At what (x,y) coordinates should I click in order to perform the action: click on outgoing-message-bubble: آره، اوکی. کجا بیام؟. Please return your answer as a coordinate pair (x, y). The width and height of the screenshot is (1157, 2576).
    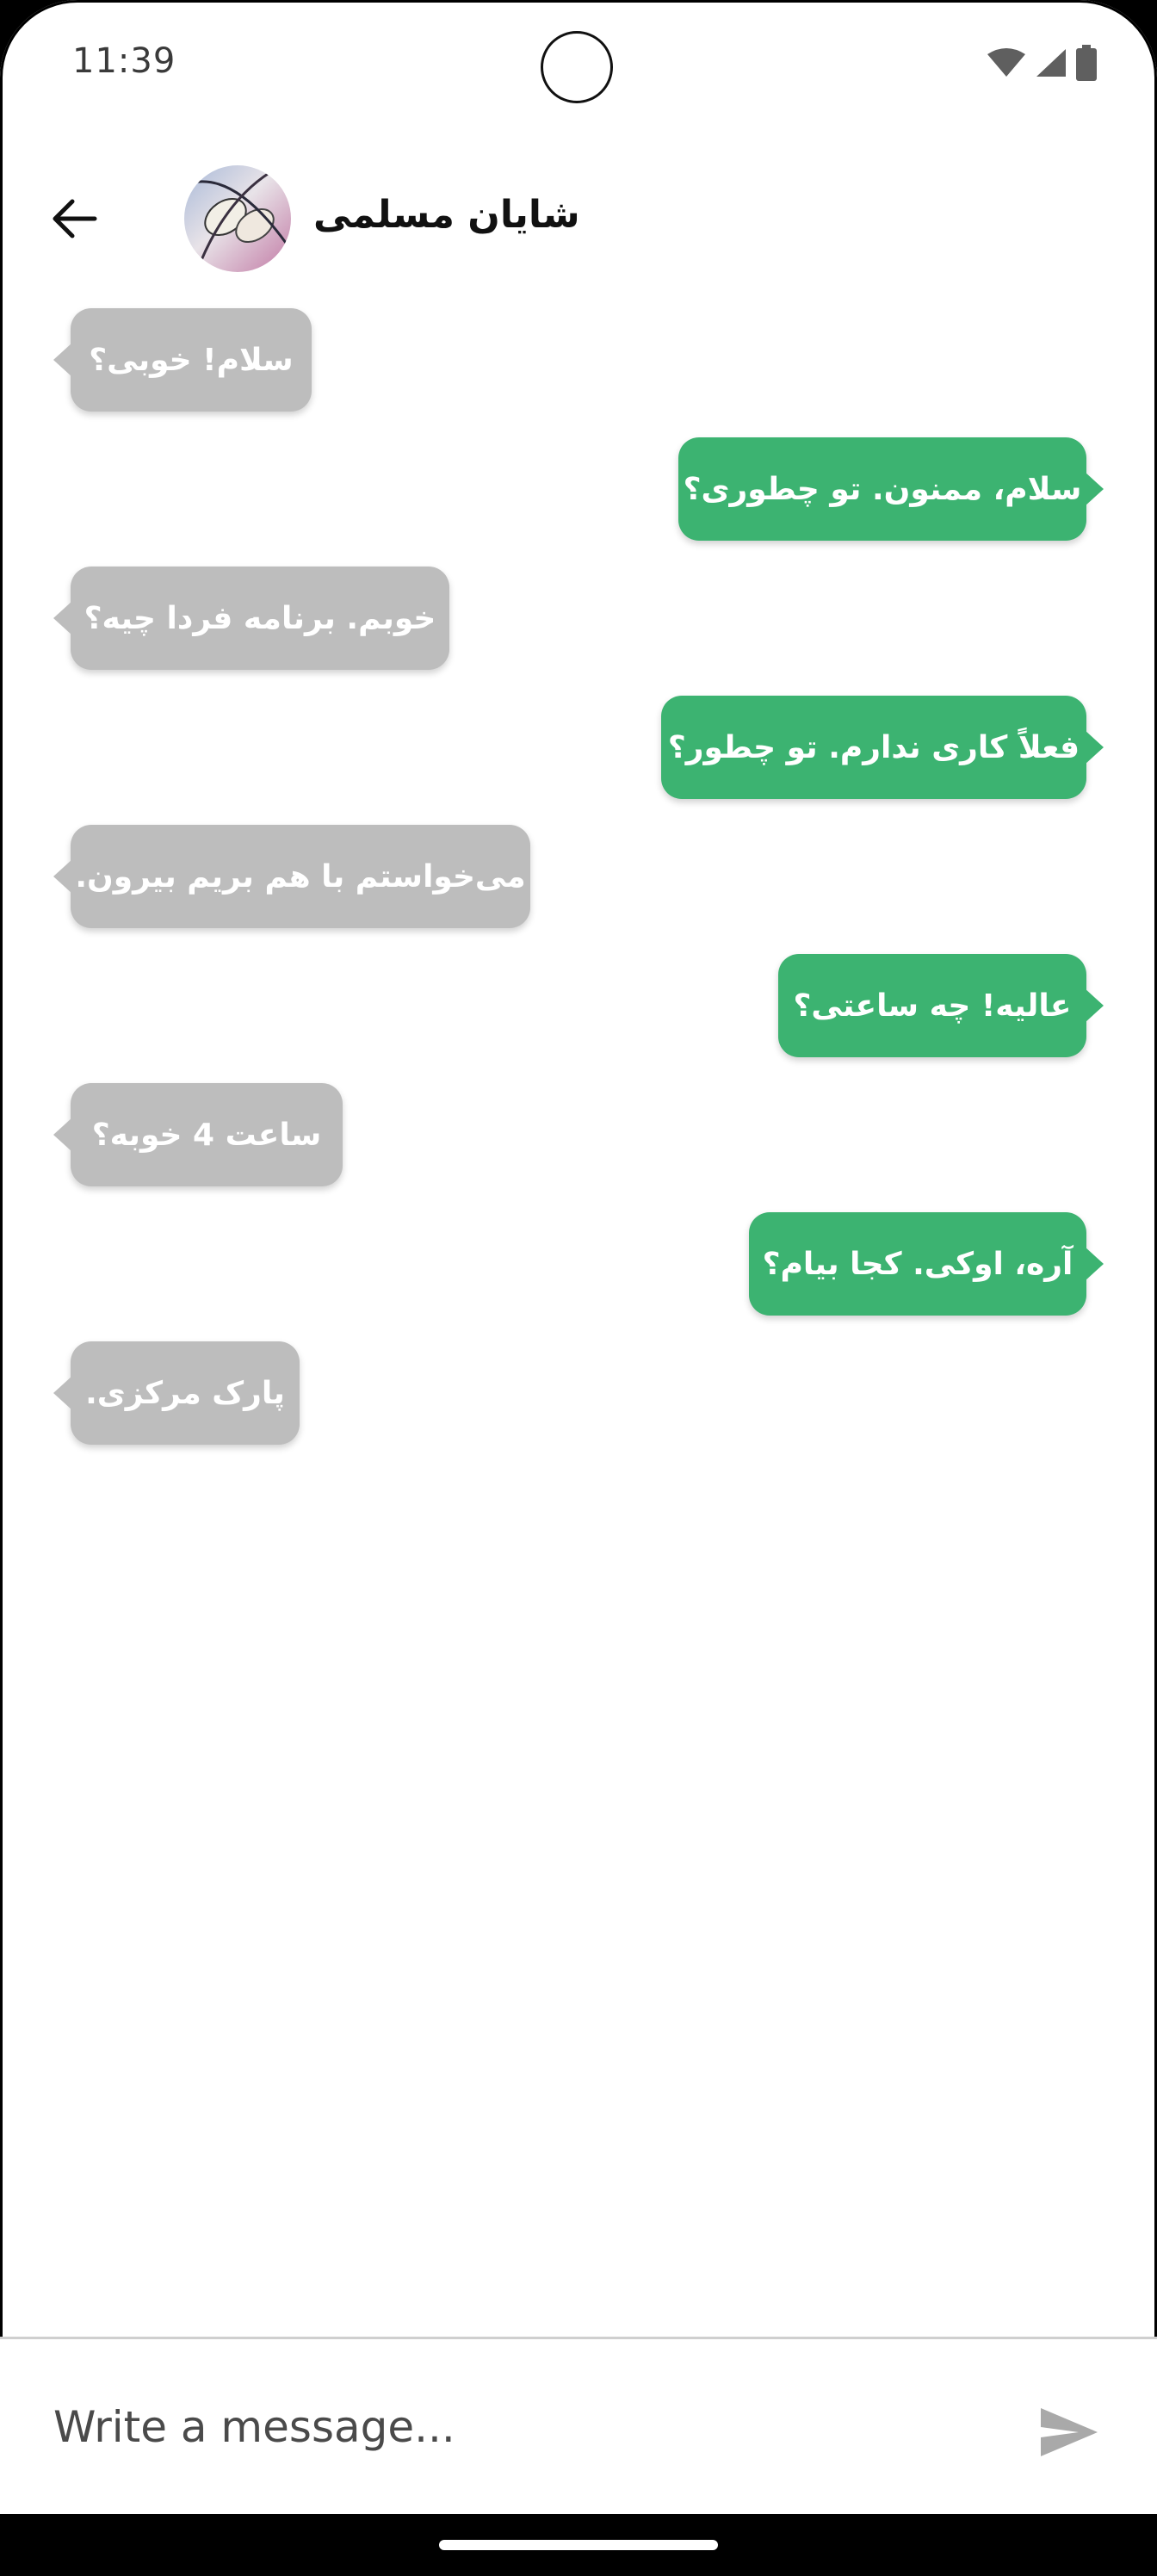
    Looking at the image, I should click on (927, 1264).